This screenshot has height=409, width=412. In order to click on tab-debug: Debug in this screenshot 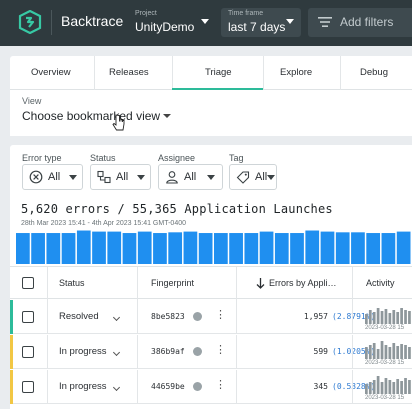, I will do `click(374, 72)`.